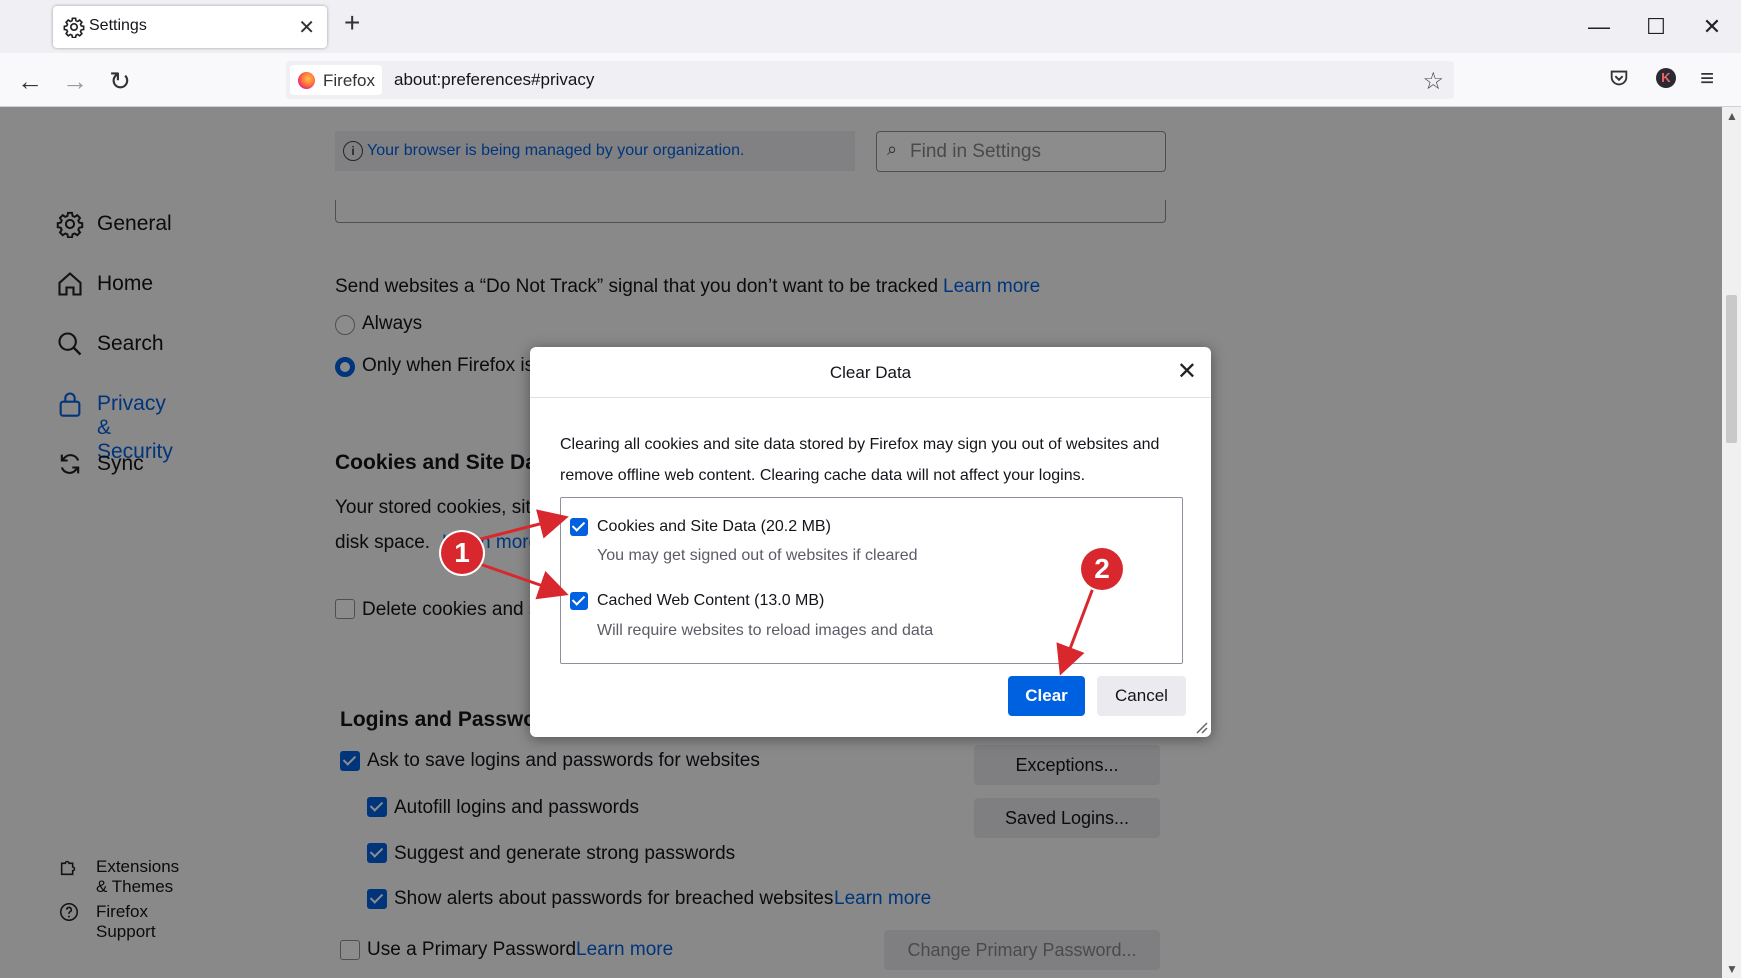 This screenshot has height=978, width=1741. I want to click on url-bar: Firefox about:preferences#privacy ☆, so click(870, 80).